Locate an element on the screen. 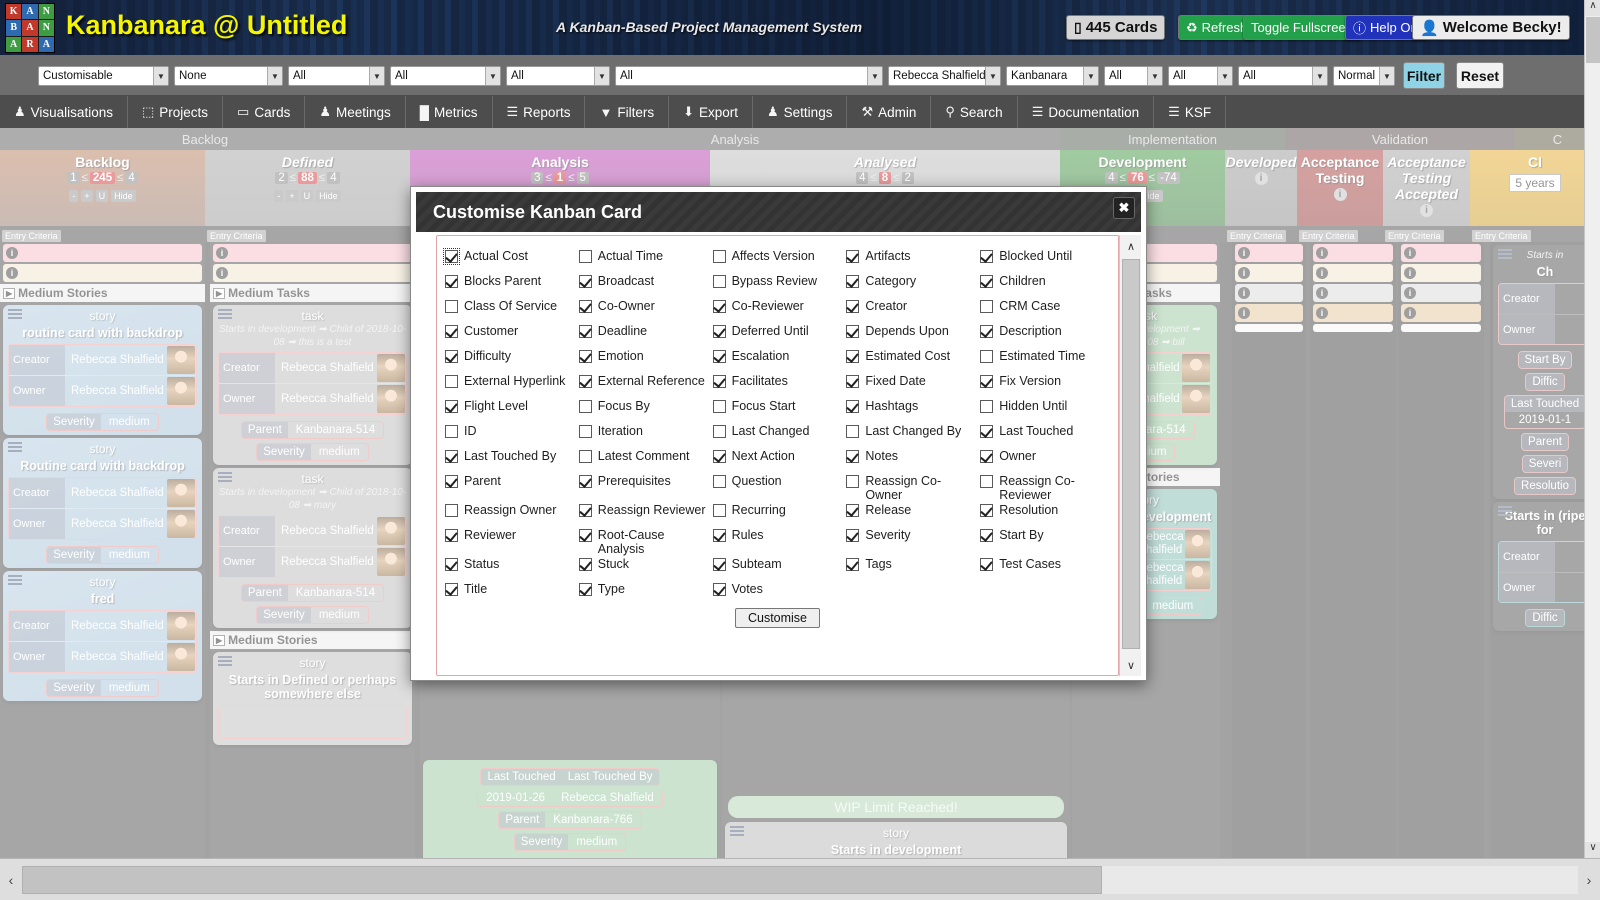  board-horizontal-scrollbar: ‹ › is located at coordinates (800, 879).